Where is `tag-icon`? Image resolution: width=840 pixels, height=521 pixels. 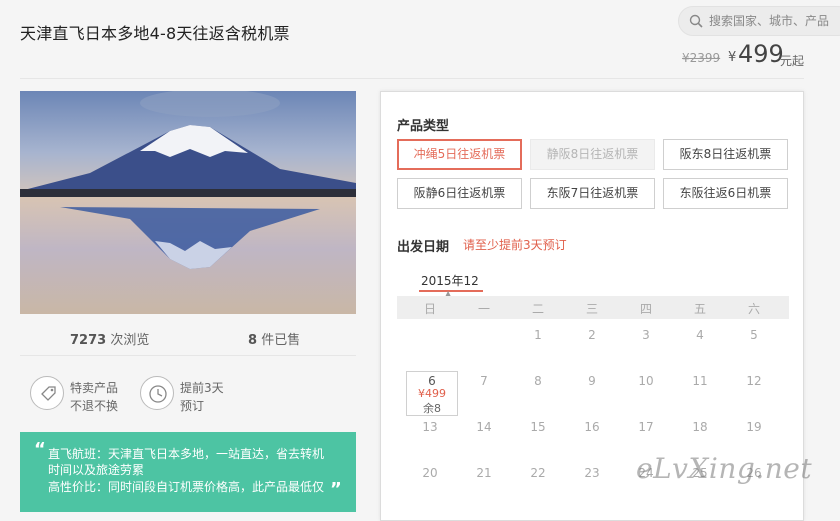 tag-icon is located at coordinates (47, 393).